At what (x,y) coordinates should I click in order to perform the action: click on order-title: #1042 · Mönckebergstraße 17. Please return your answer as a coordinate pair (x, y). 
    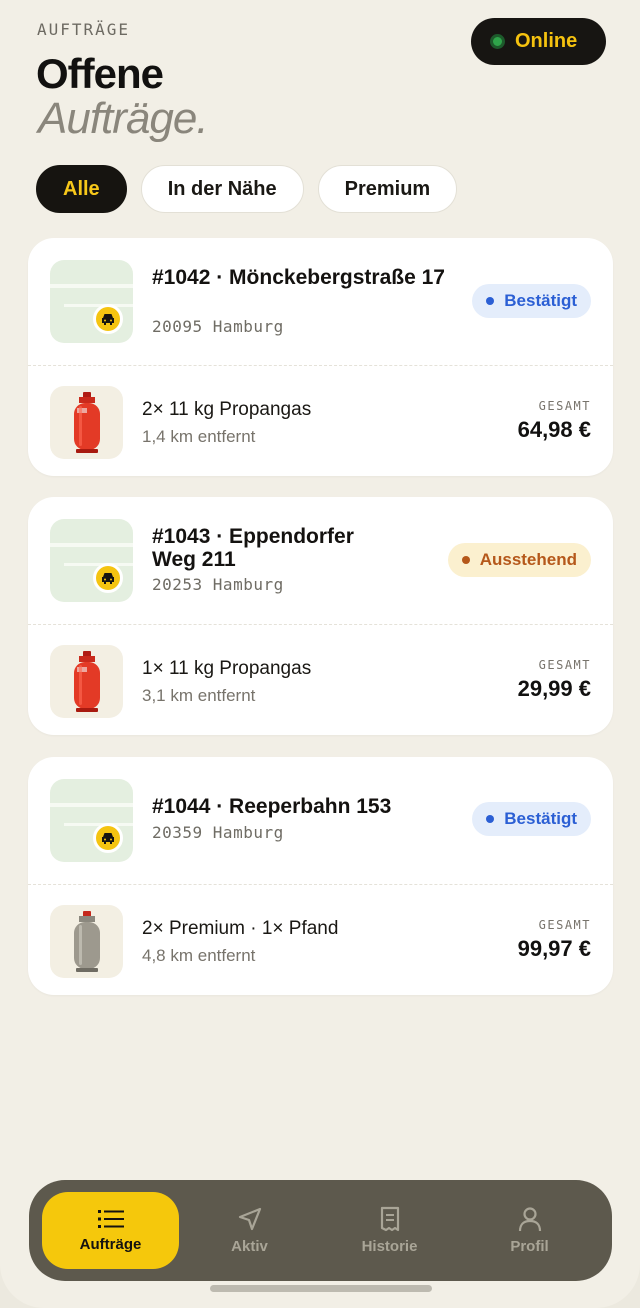
    Looking at the image, I should click on (298, 277).